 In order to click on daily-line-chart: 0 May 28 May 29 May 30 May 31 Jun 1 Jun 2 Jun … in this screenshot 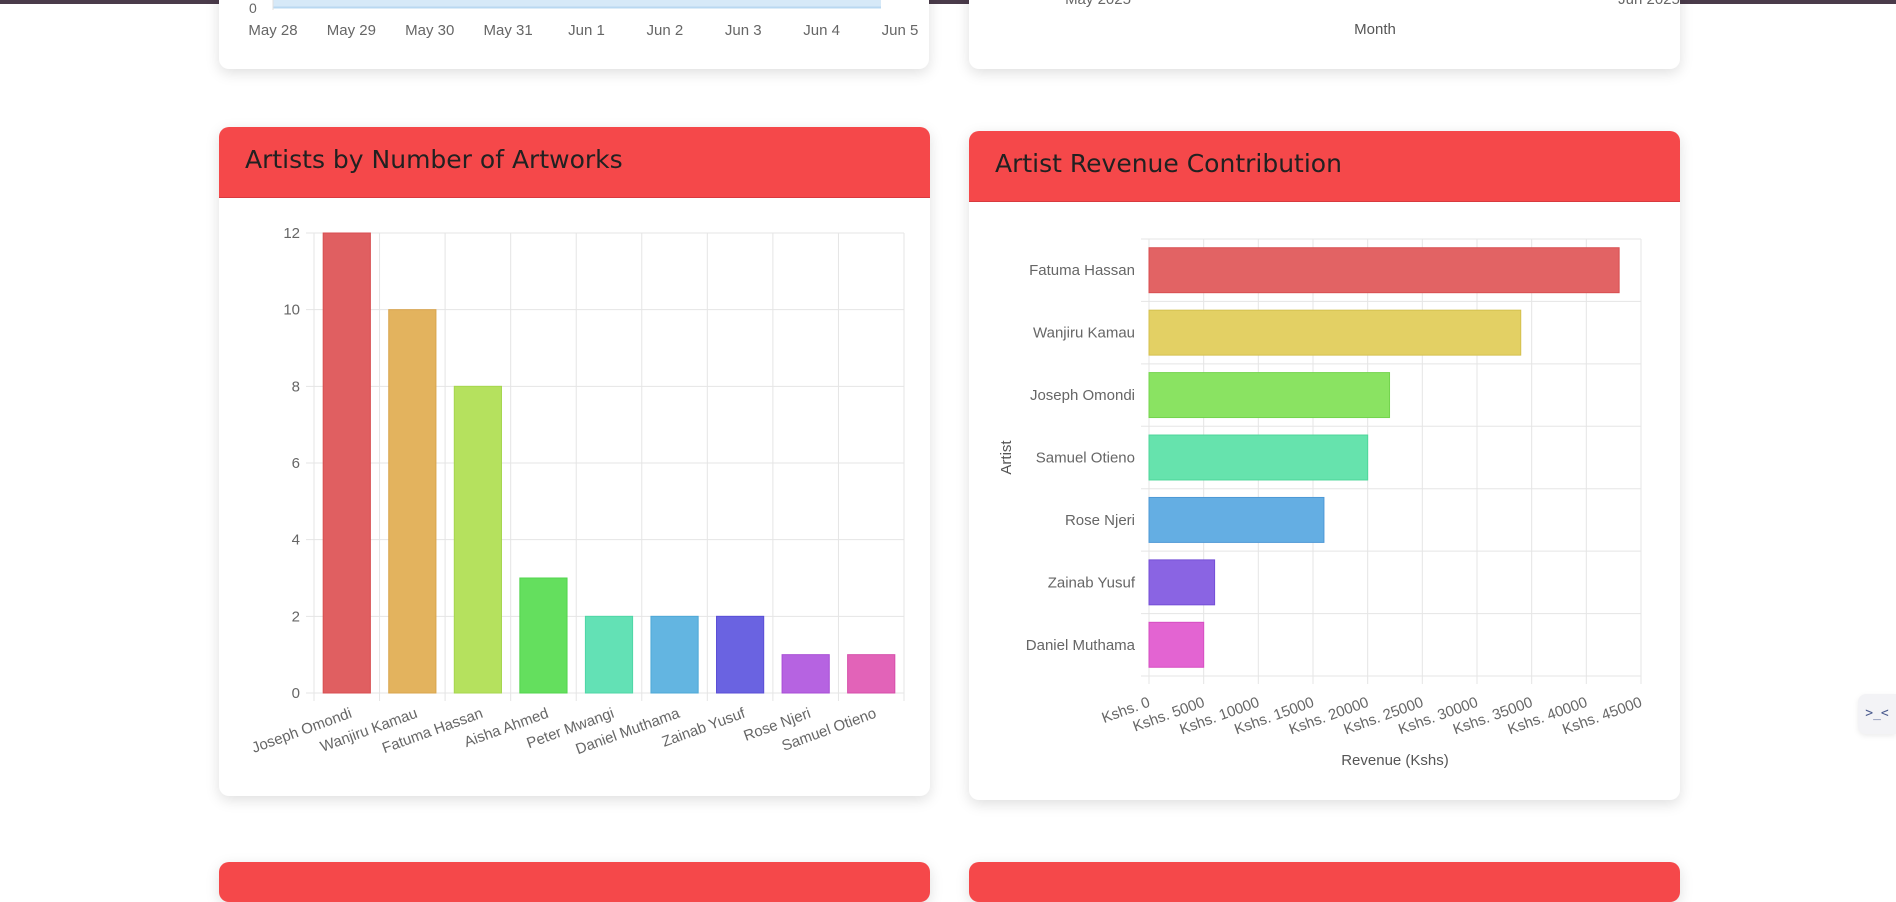, I will do `click(583, 19)`.